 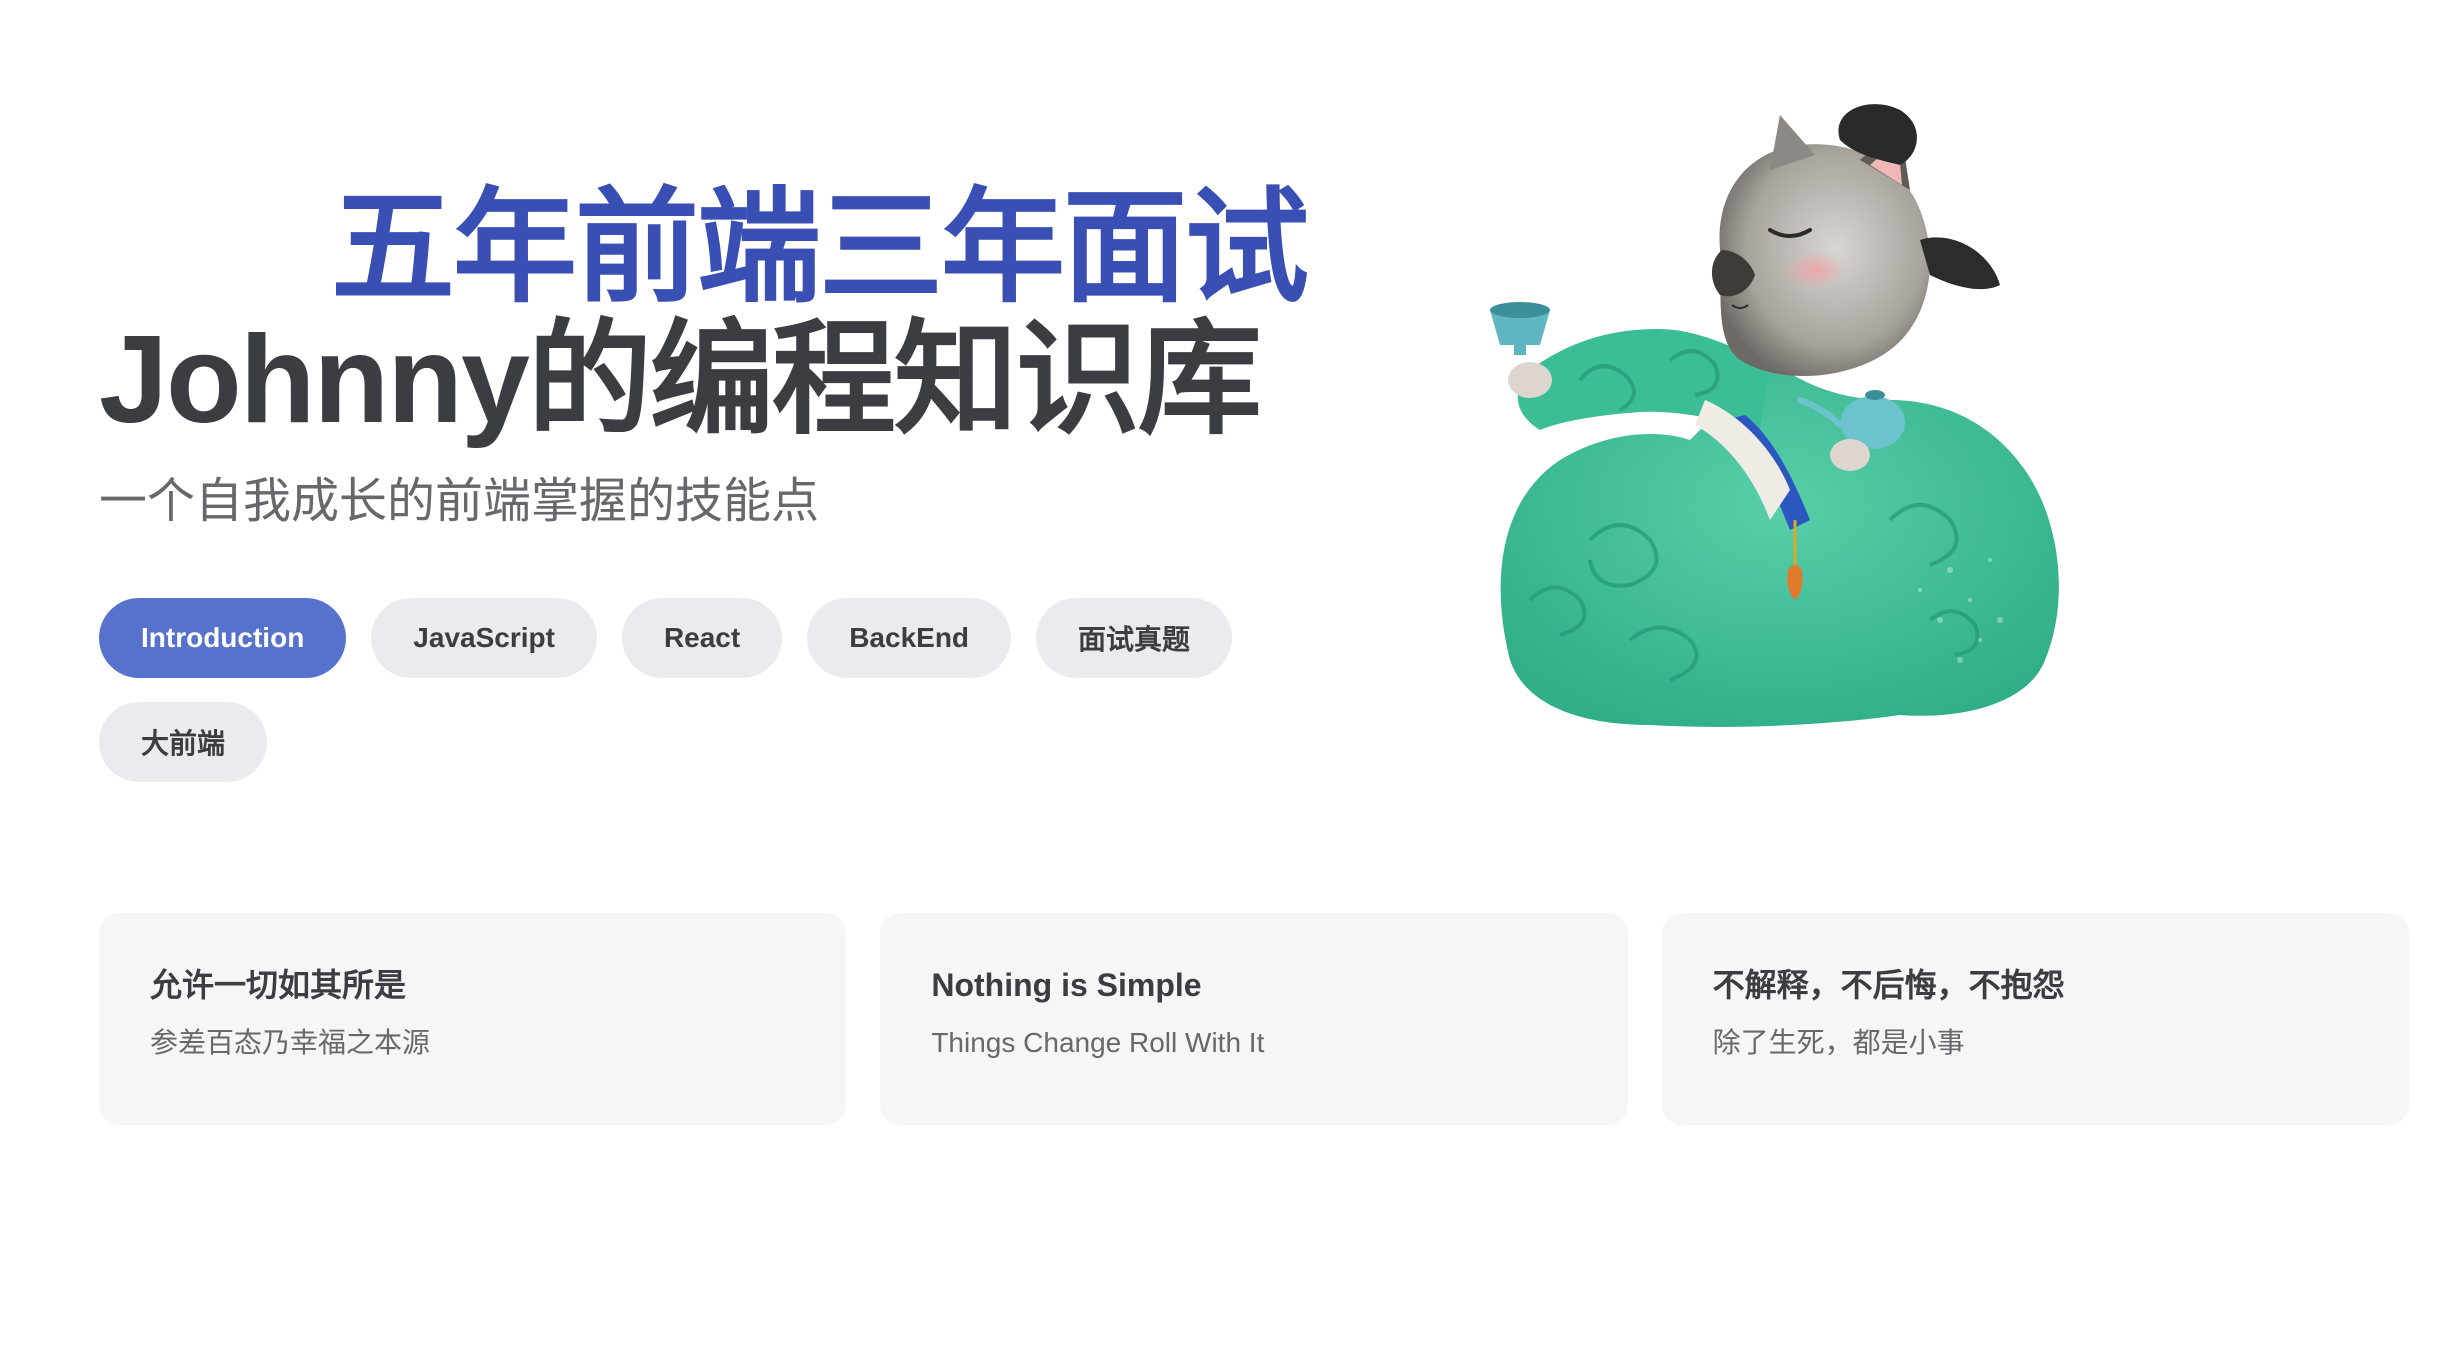 What do you see at coordinates (1098, 1042) in the screenshot?
I see `feature-details: Things Change Roll With It` at bounding box center [1098, 1042].